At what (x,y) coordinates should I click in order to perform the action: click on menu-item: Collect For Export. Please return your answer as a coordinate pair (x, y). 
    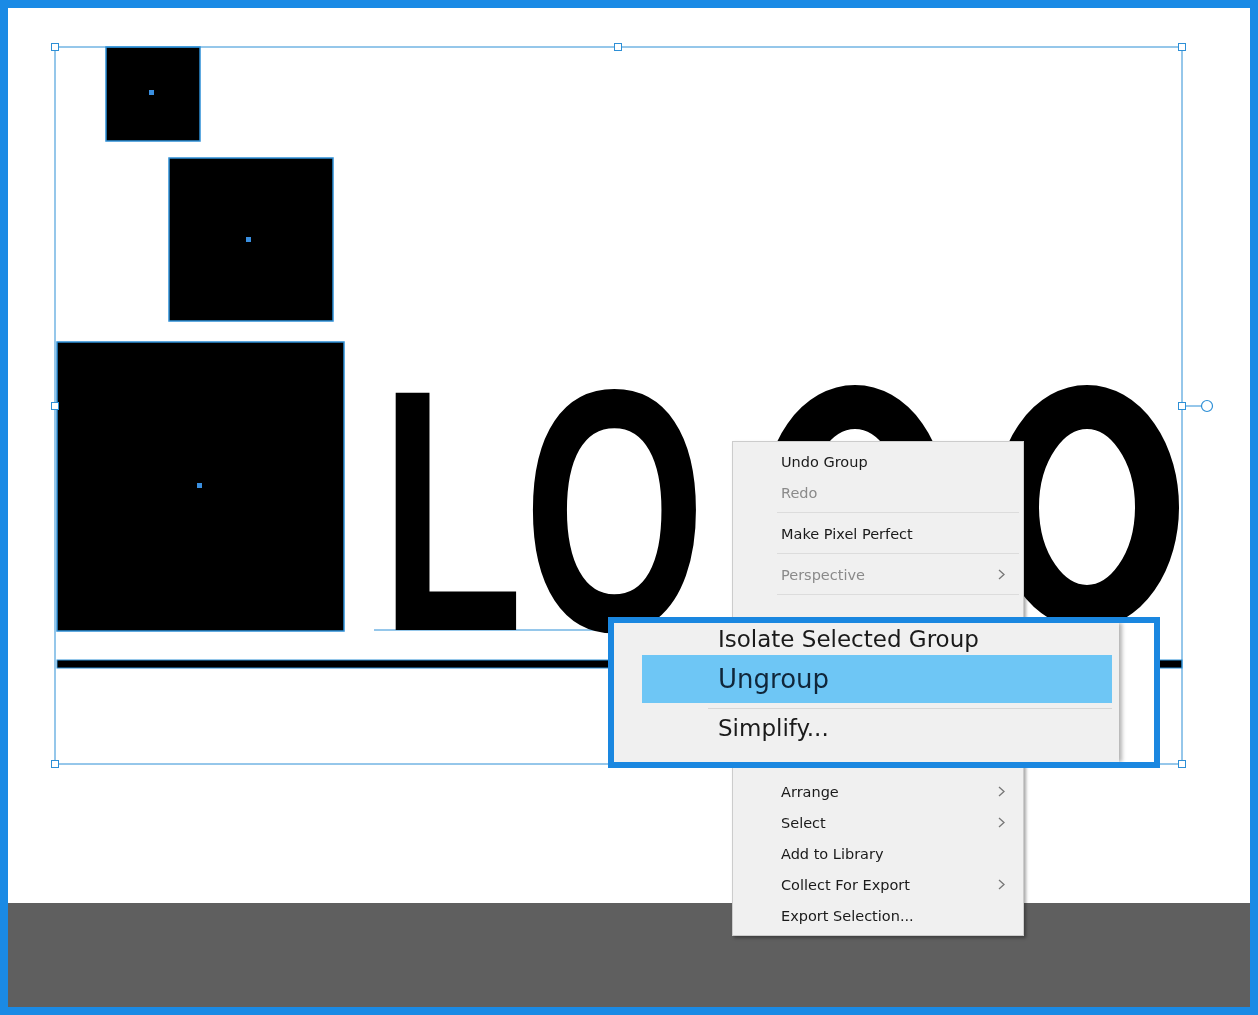
    Looking at the image, I should click on (878, 884).